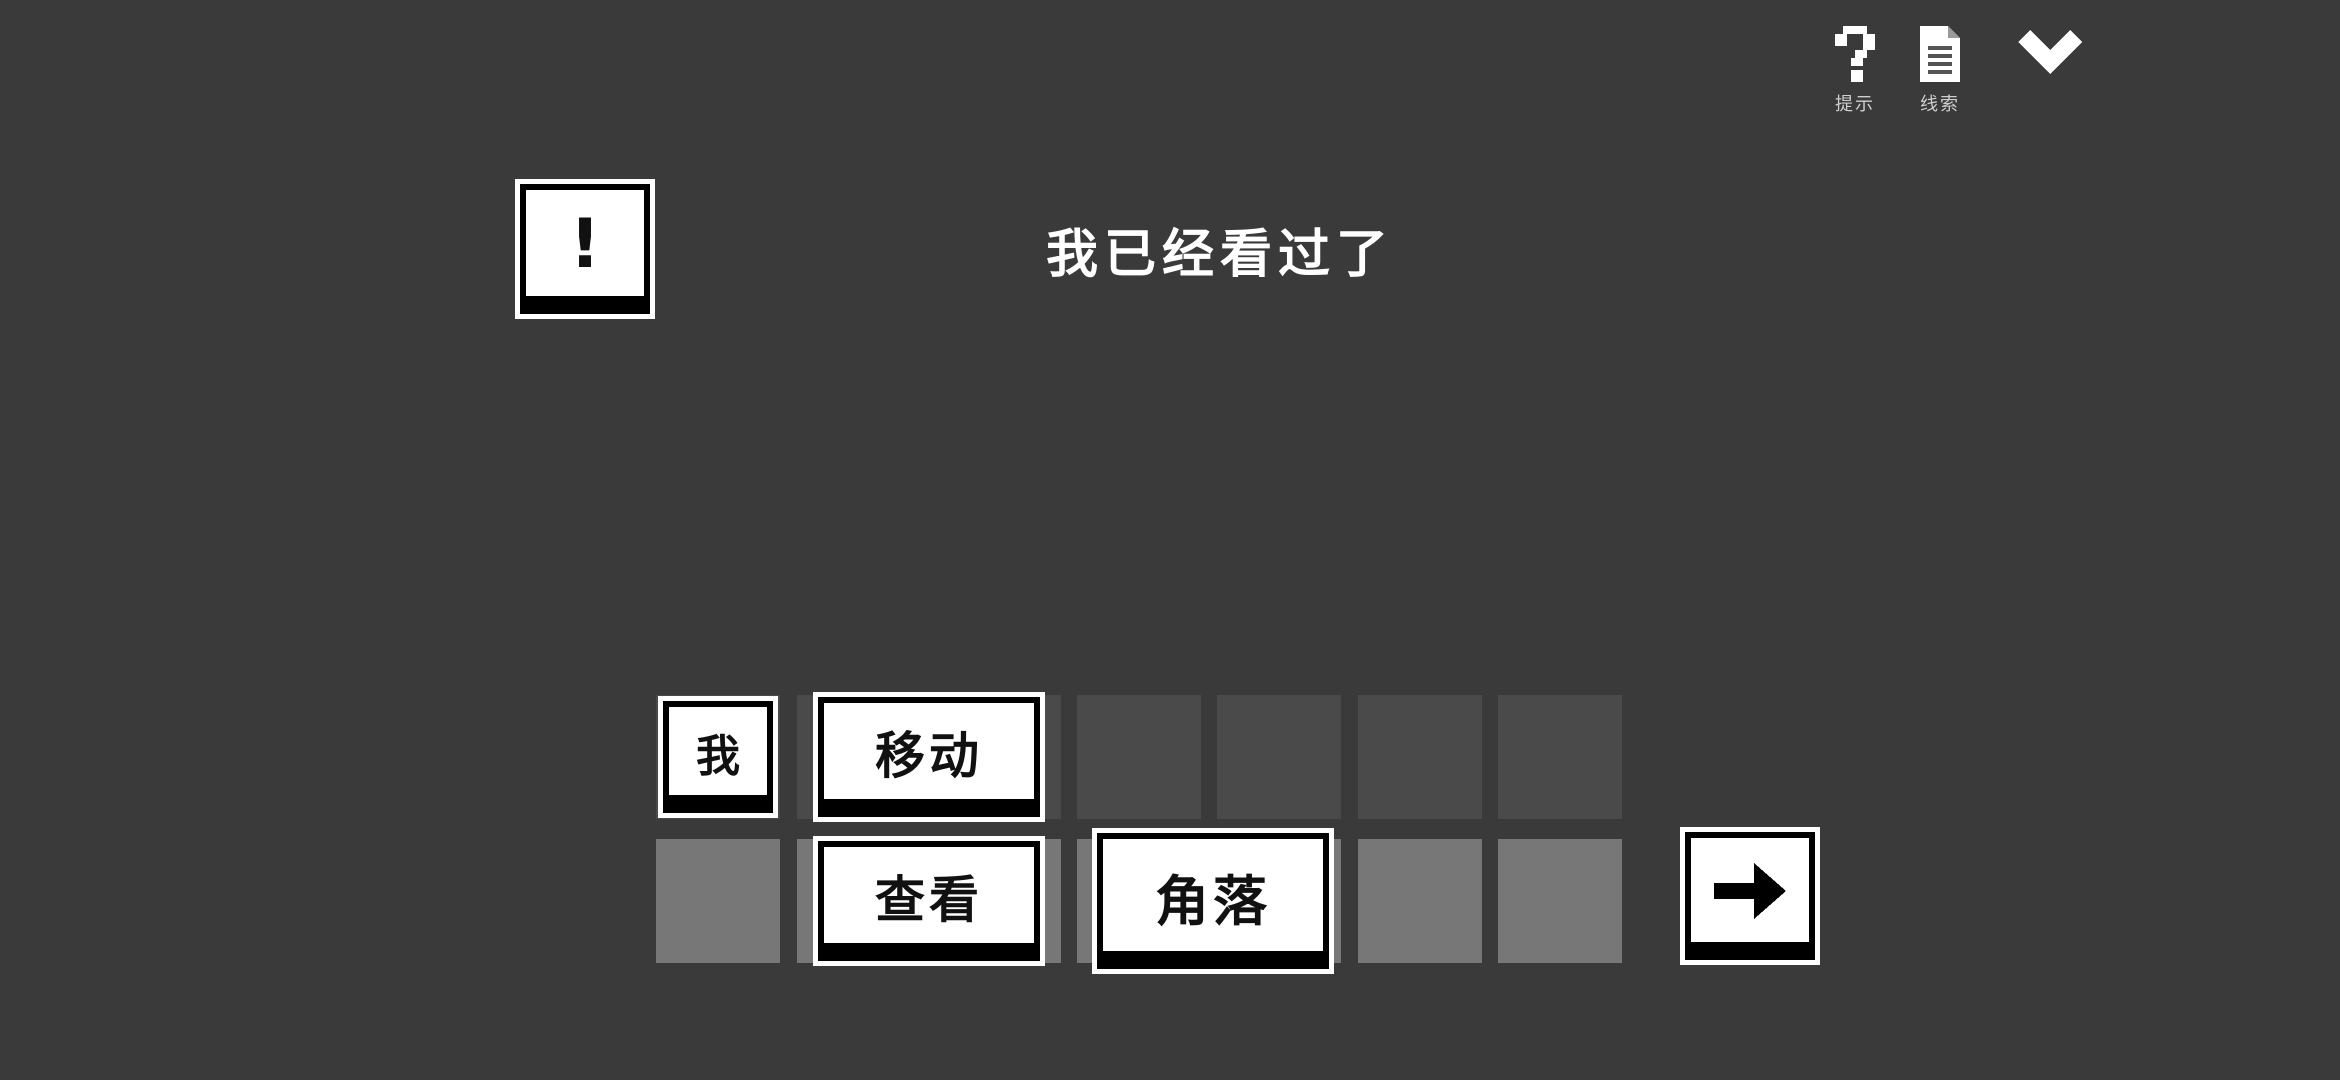 Image resolution: width=2340 pixels, height=1080 pixels. Describe the element at coordinates (1940, 54) in the screenshot. I see `document-icon` at that location.